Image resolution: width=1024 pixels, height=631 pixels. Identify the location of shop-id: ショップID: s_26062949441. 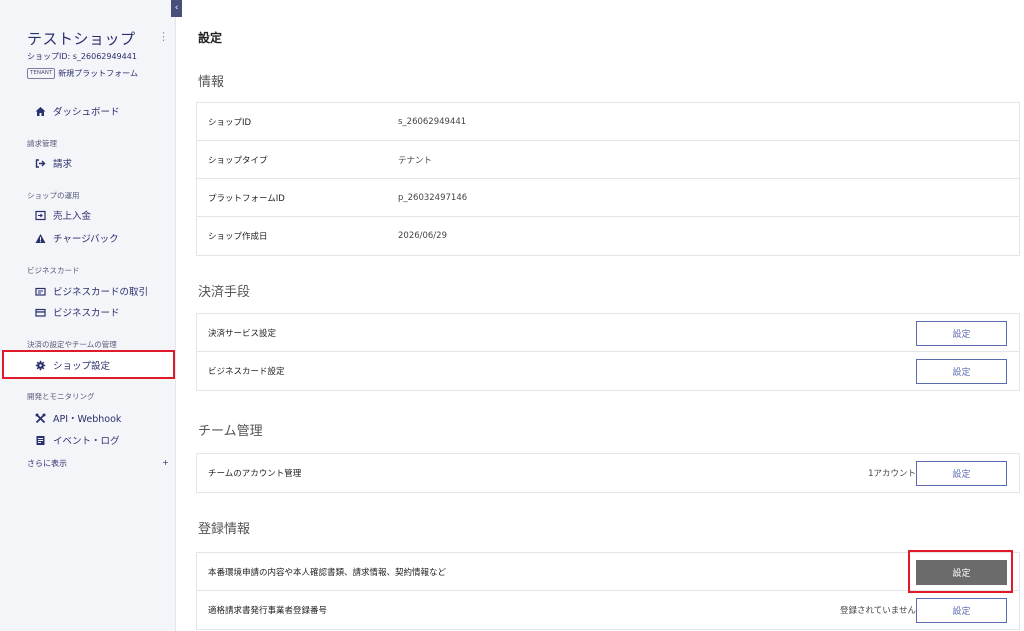
(82, 56).